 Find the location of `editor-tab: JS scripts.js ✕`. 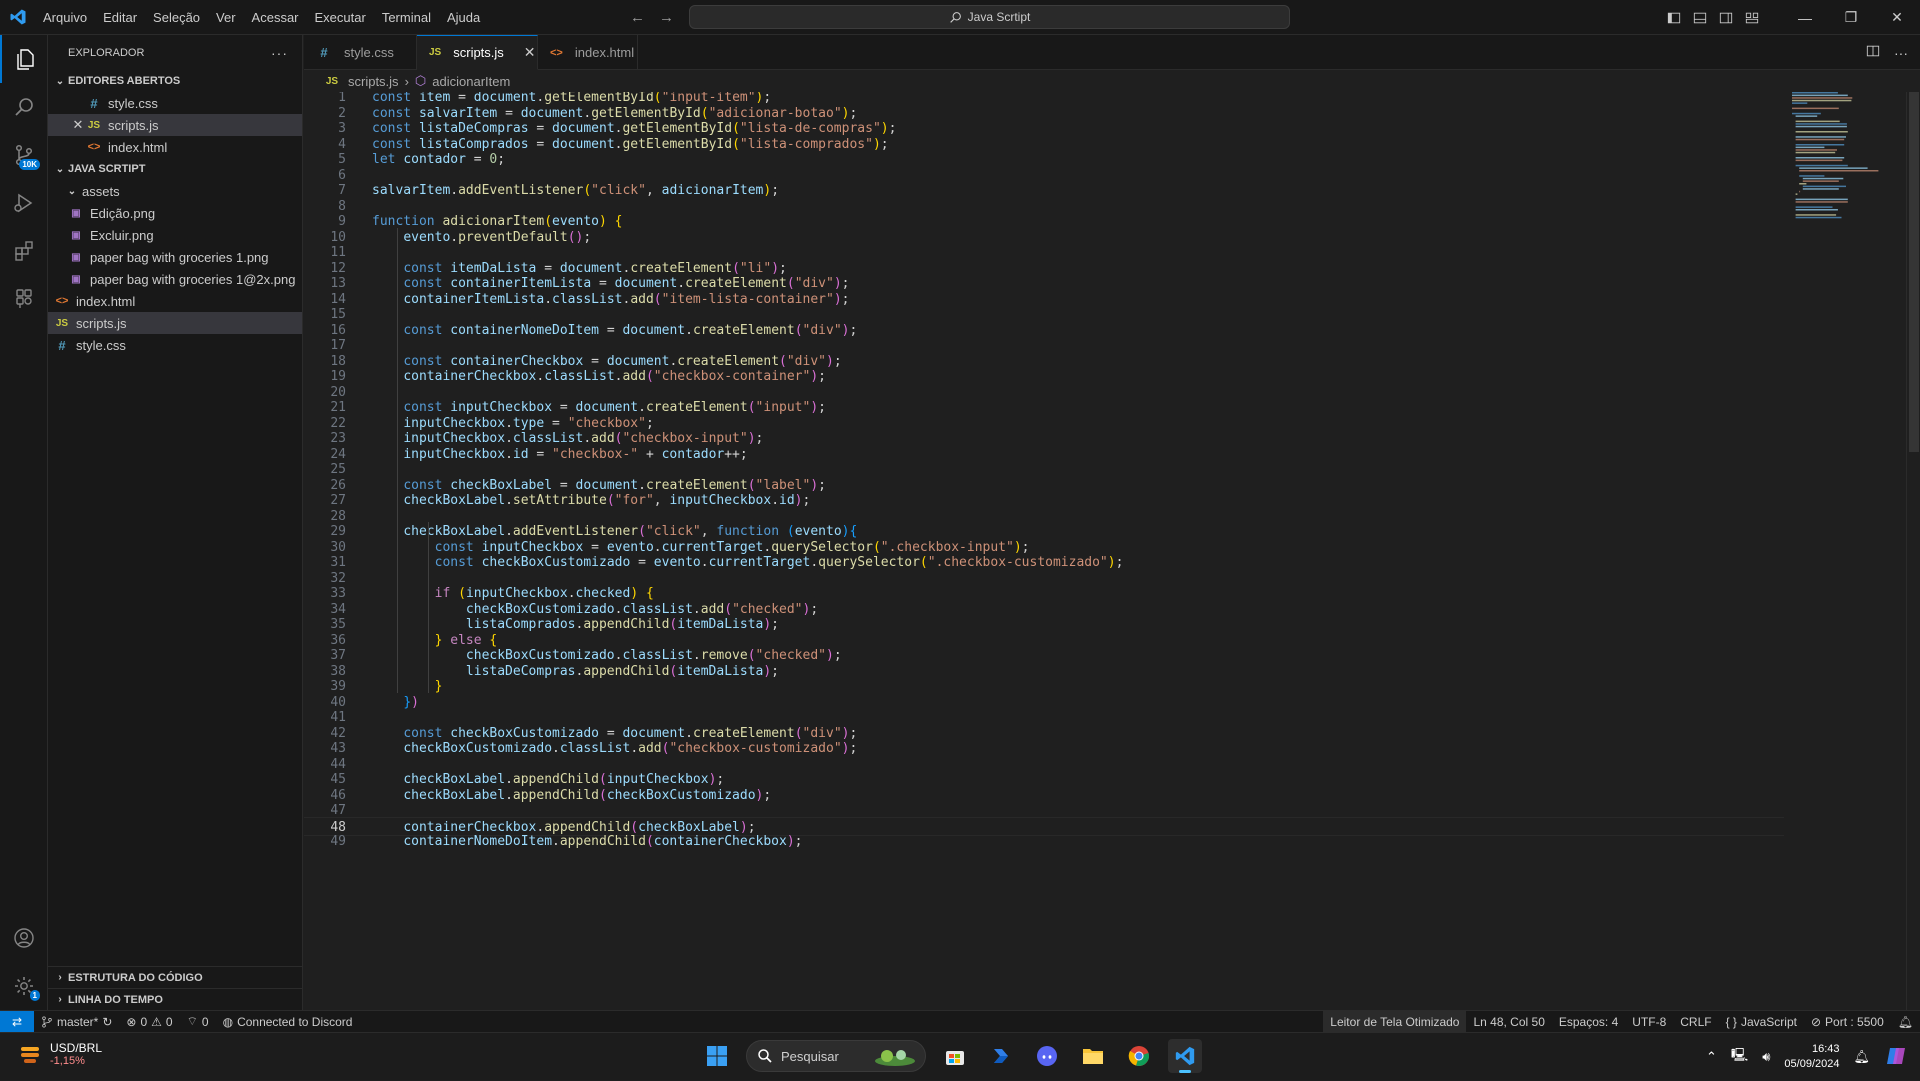

editor-tab: JS scripts.js ✕ is located at coordinates (477, 52).